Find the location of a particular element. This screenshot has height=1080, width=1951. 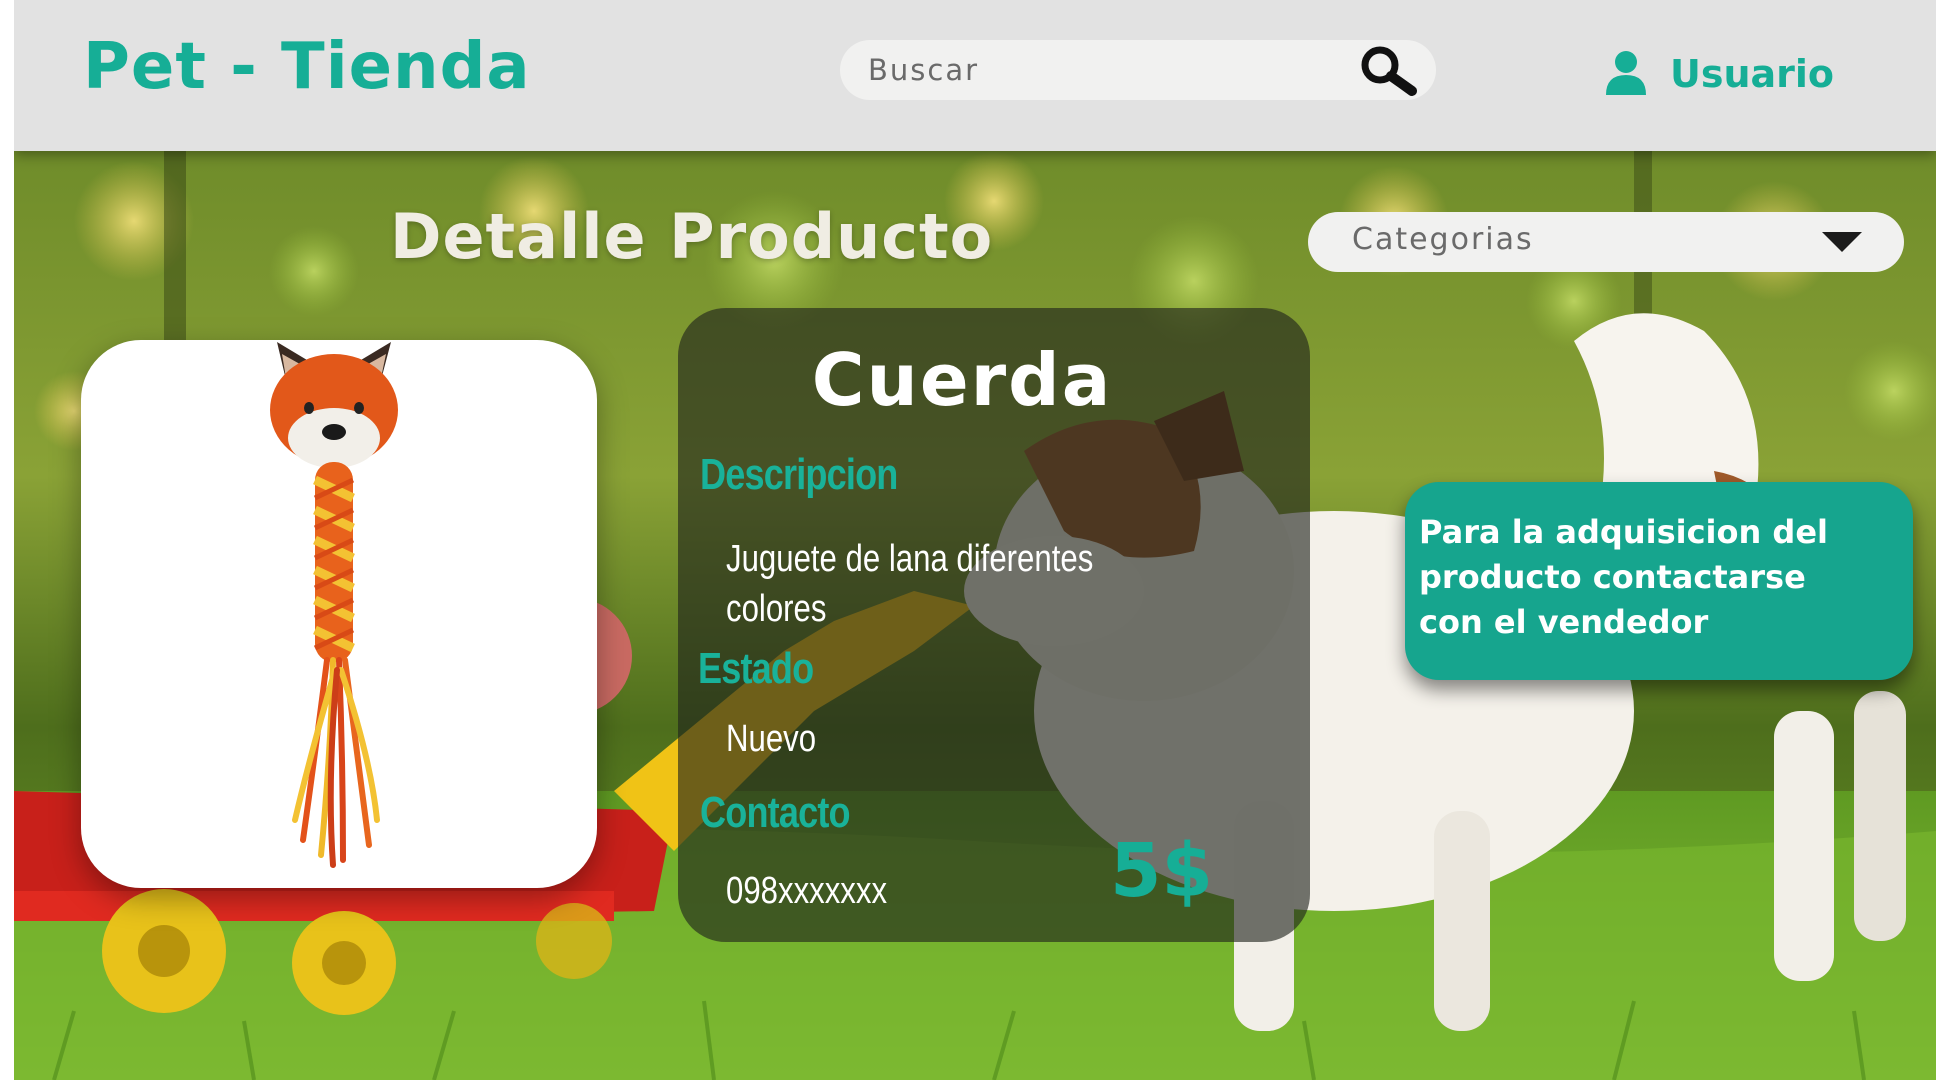

product-price: 5$ is located at coordinates (1161, 871).